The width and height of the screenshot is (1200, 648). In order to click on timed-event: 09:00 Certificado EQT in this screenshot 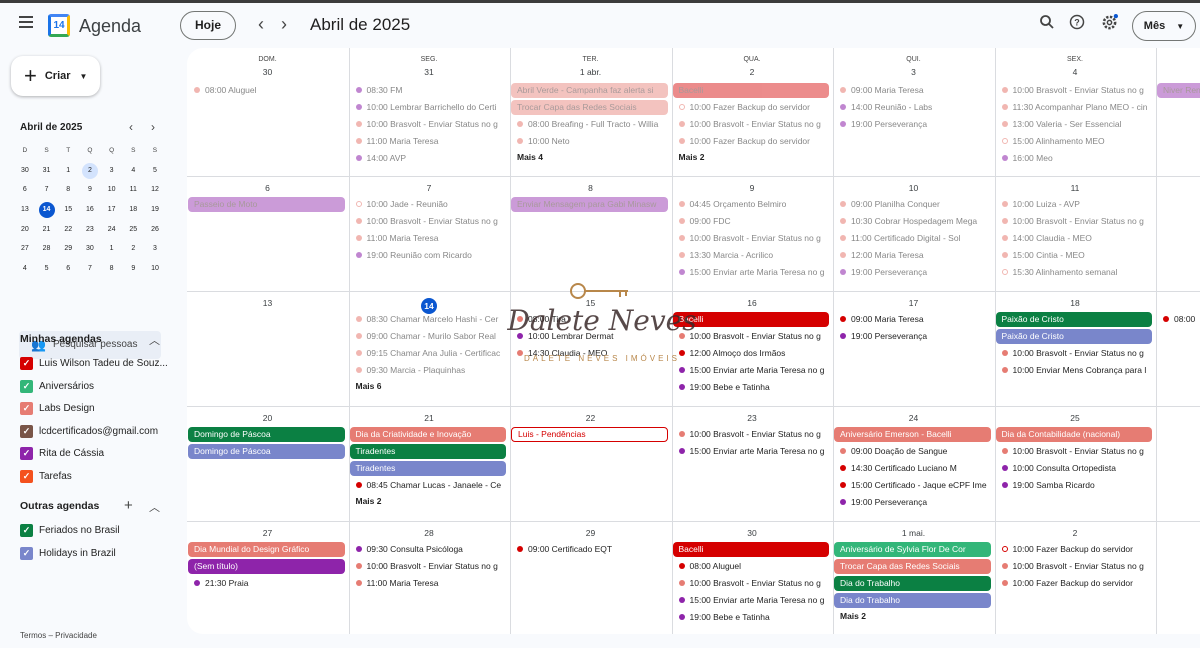, I will do `click(590, 549)`.